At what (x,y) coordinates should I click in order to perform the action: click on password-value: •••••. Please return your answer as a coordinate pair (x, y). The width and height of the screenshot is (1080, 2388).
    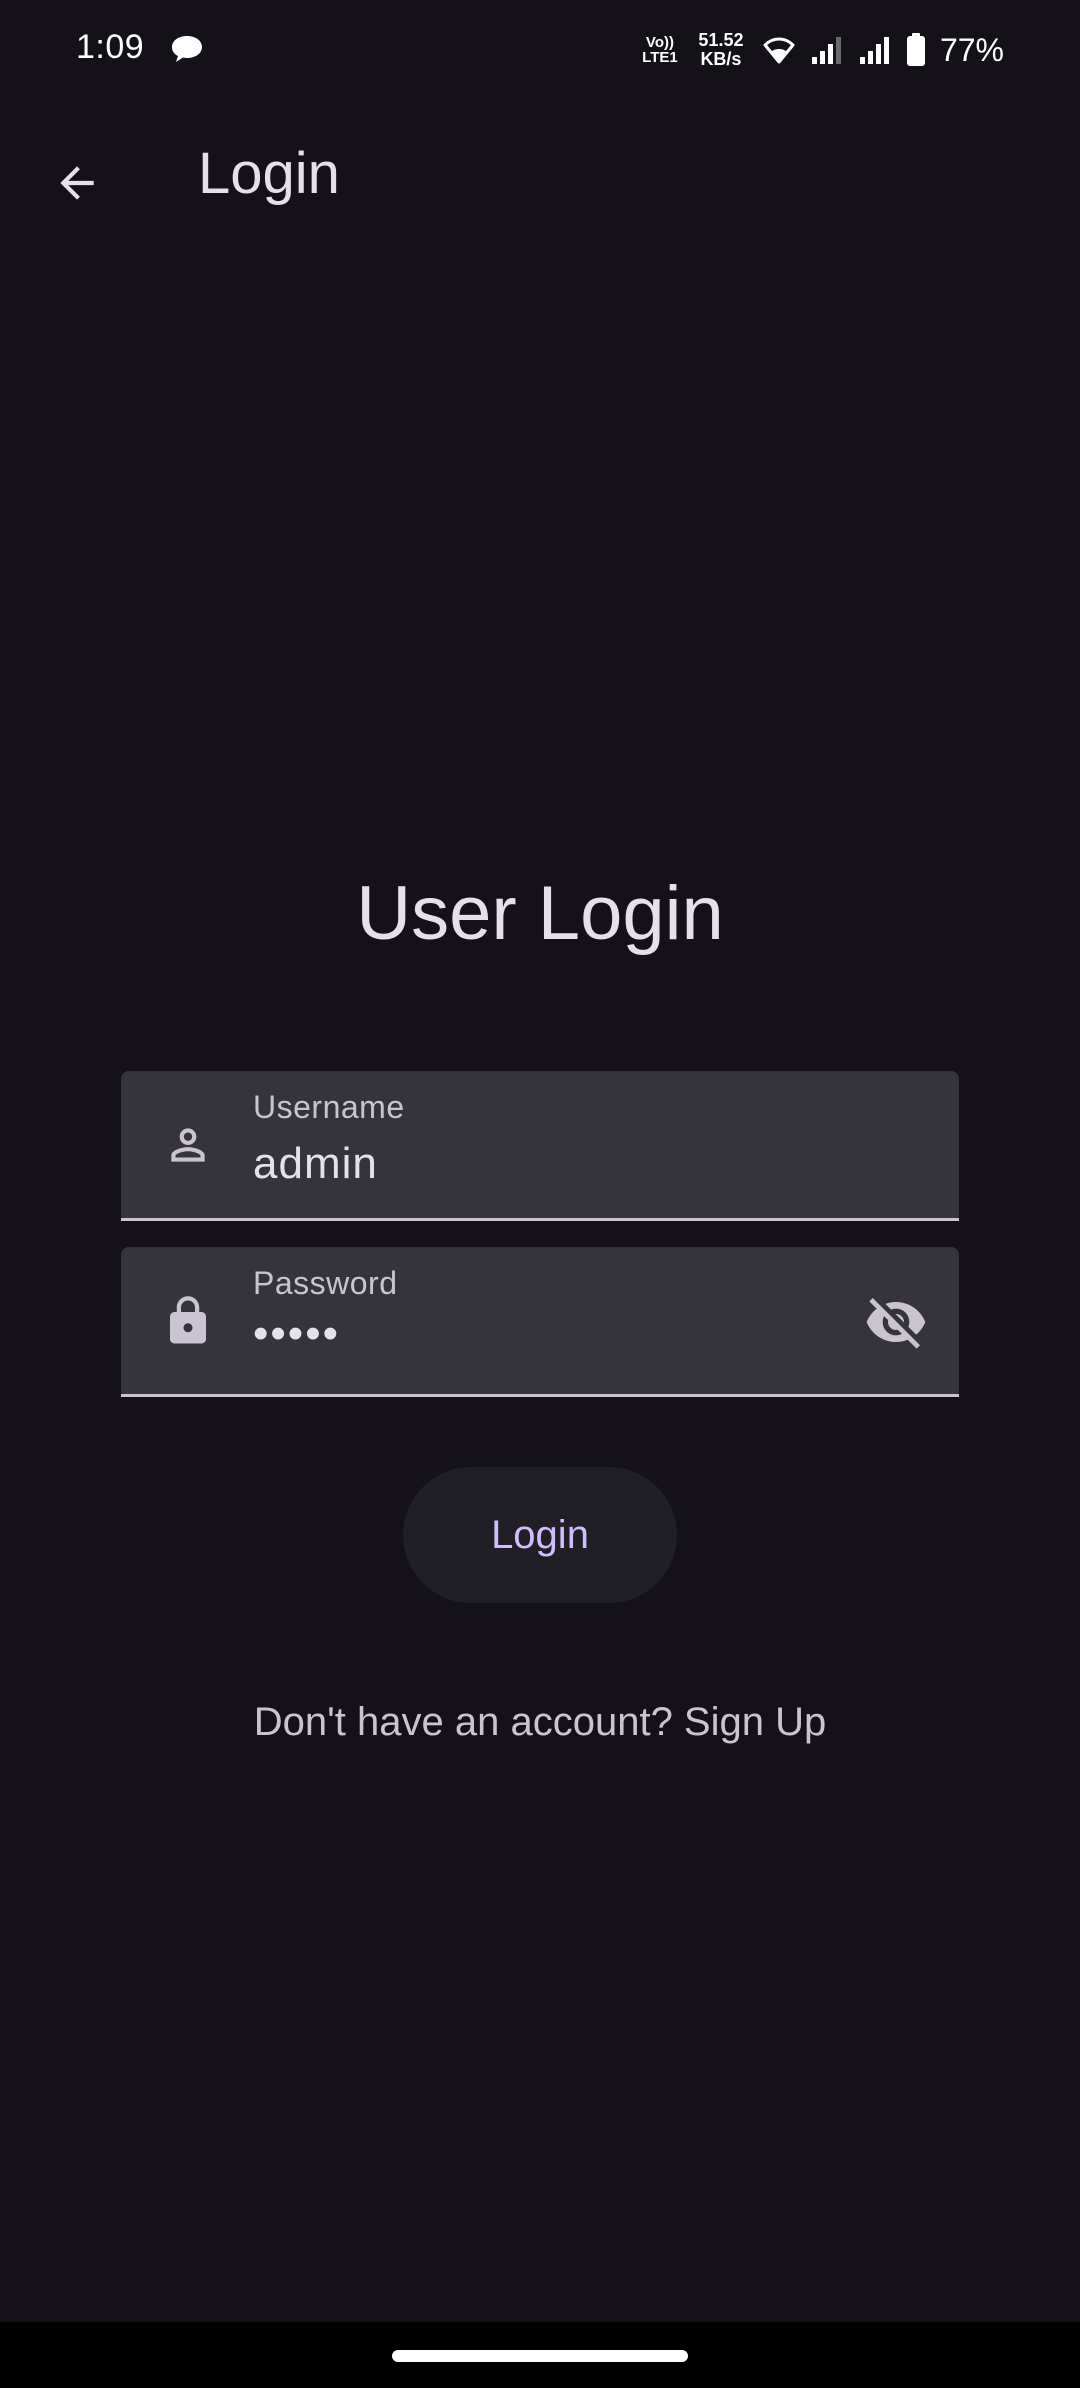
    Looking at the image, I should click on (296, 1334).